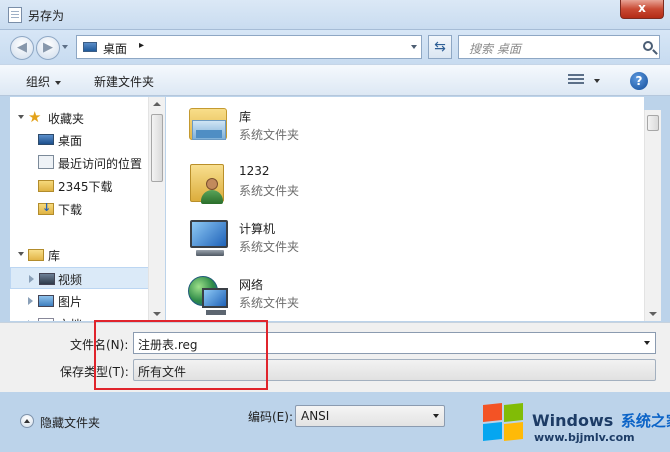  I want to click on window-title: 另存为, so click(46, 16).